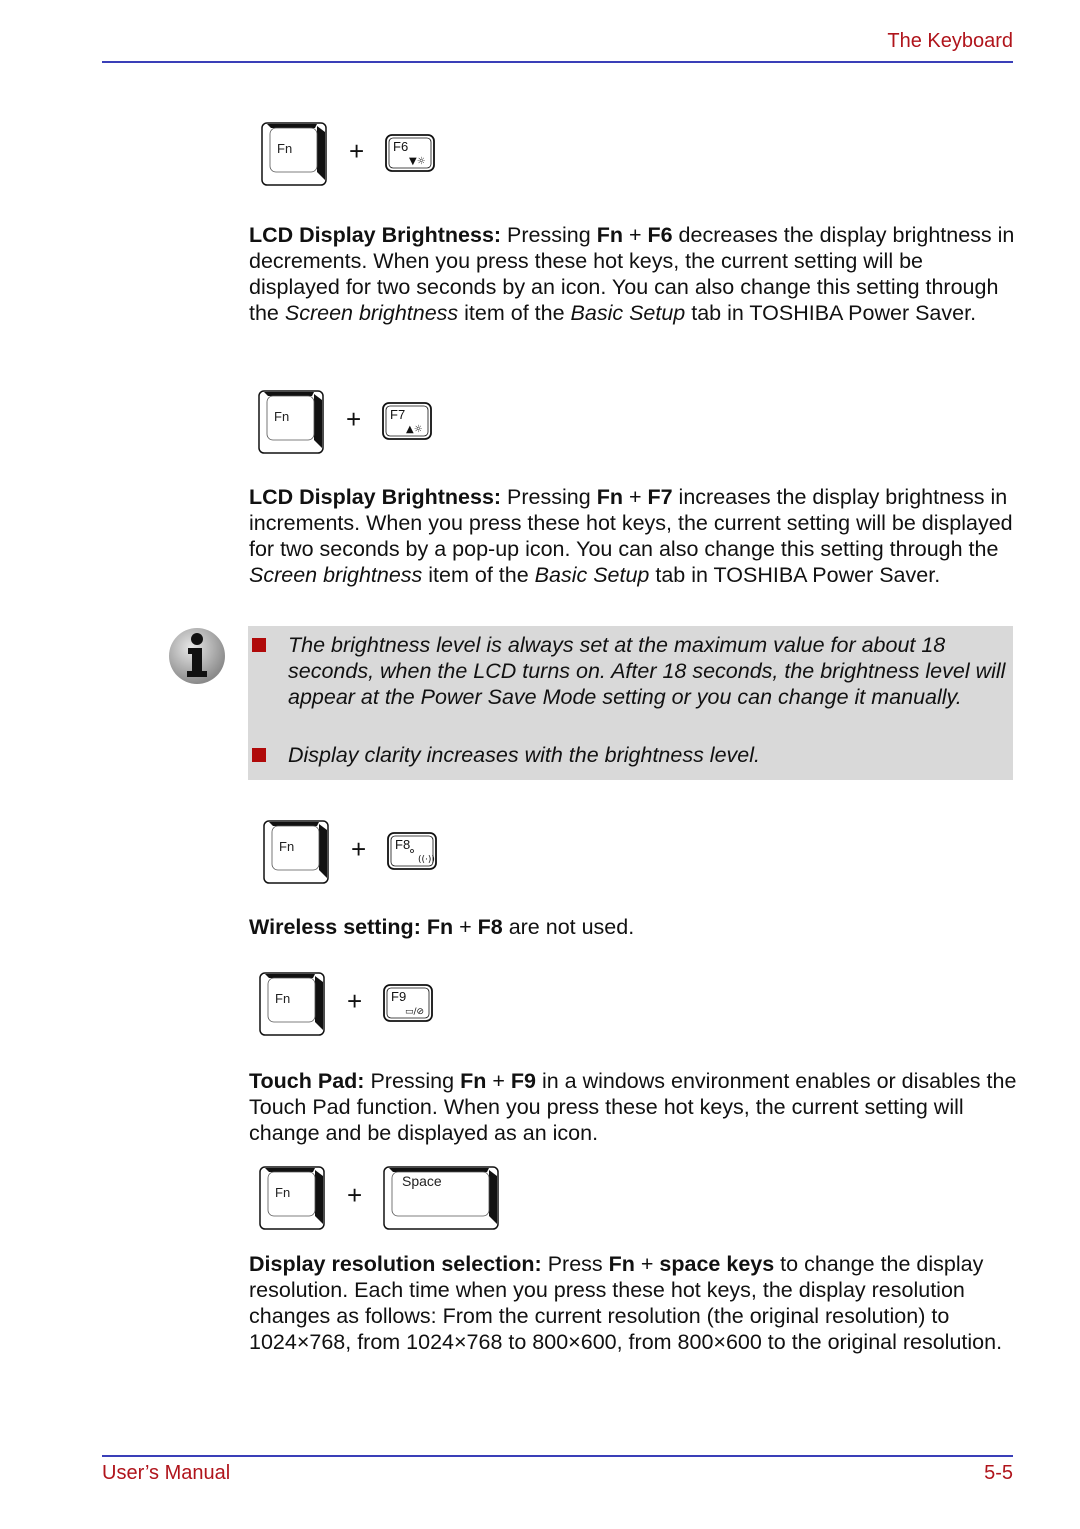  What do you see at coordinates (442, 927) in the screenshot?
I see `f8-description: Wireless setting: Fn + F8 are not used.` at bounding box center [442, 927].